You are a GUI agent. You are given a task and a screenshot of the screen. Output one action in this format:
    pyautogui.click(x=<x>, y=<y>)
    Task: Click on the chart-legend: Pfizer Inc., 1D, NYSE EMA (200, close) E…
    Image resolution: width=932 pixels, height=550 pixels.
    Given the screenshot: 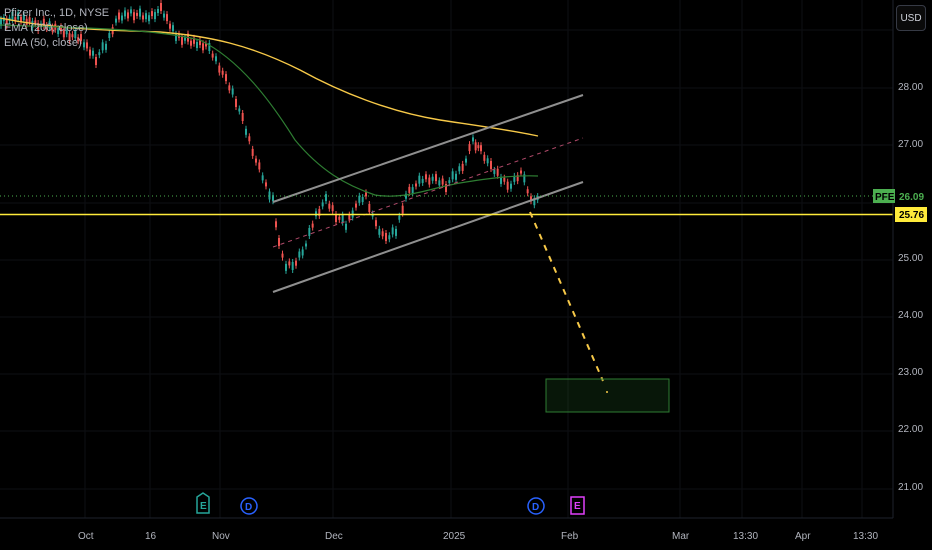 What is the action you would take?
    pyautogui.click(x=56, y=28)
    